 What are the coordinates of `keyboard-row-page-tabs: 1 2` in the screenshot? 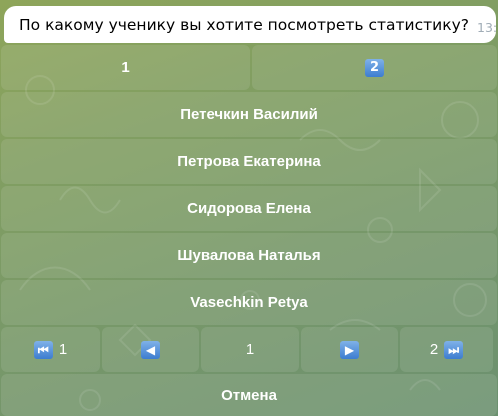 It's located at (249, 67).